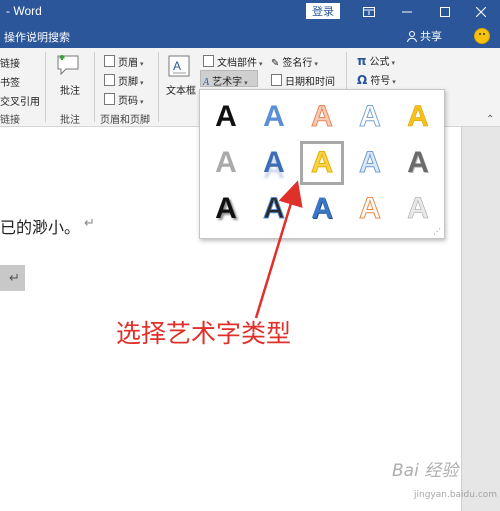  What do you see at coordinates (275, 63) in the screenshot?
I see `signature-icon: ✎` at bounding box center [275, 63].